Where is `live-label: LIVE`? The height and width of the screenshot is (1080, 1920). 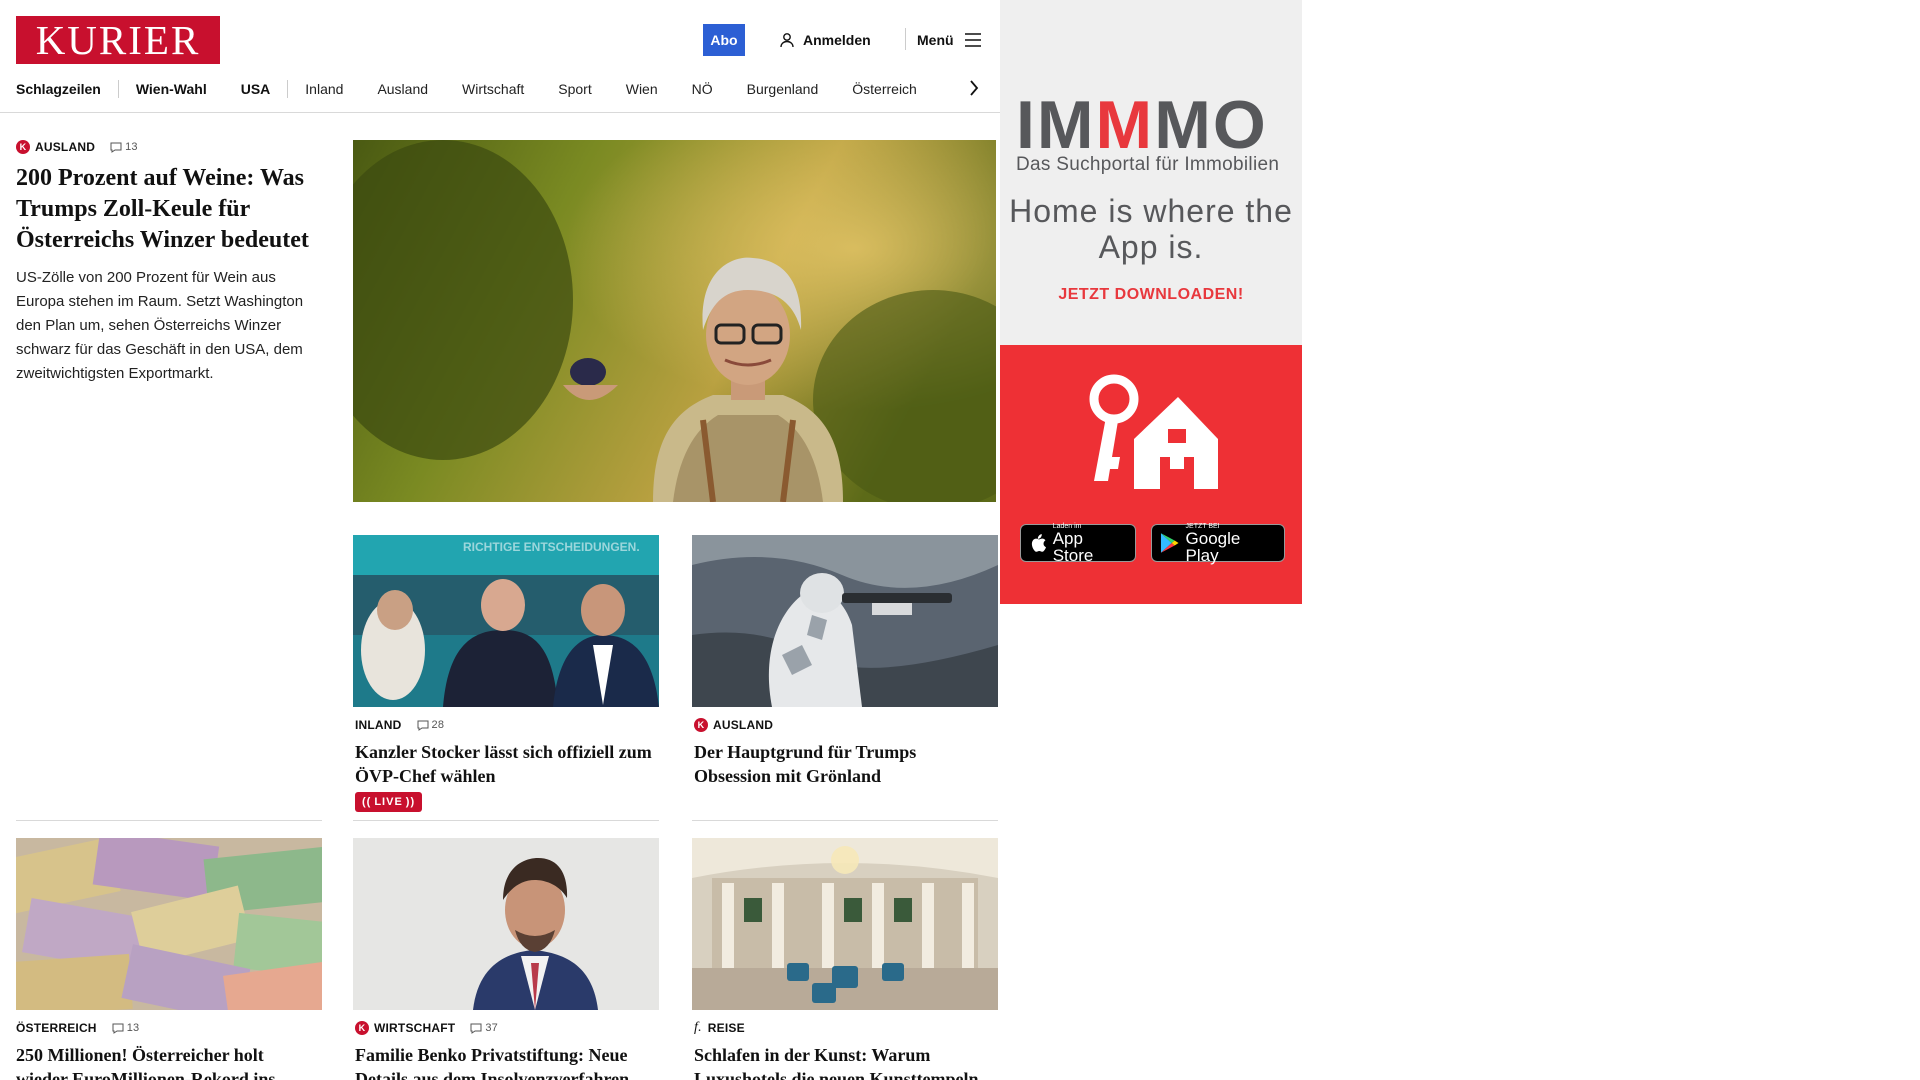 live-label: LIVE is located at coordinates (388, 802).